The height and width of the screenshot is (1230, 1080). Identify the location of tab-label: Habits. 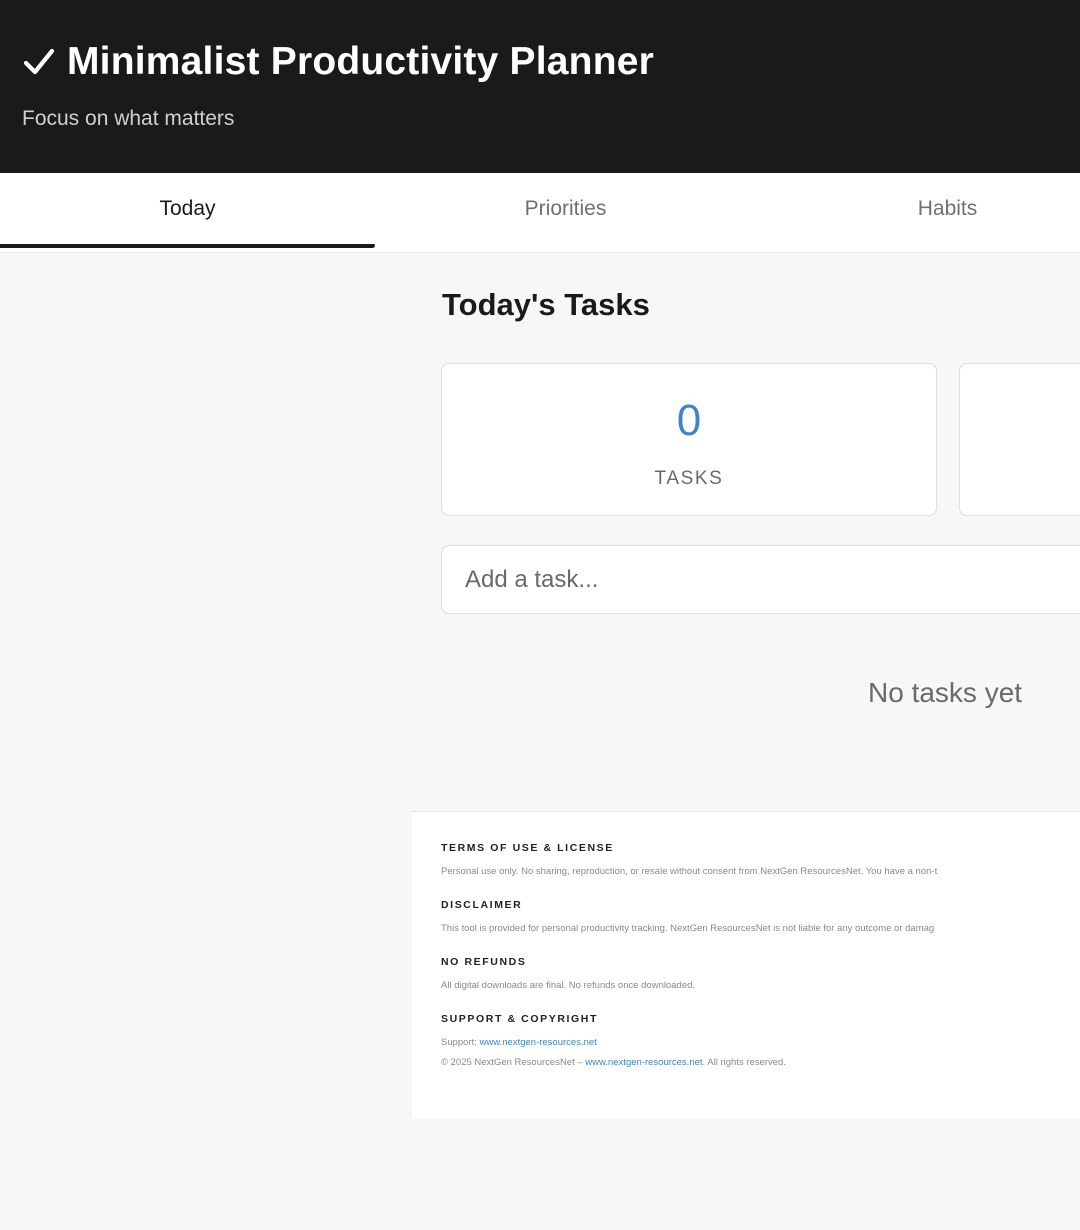
(947, 208).